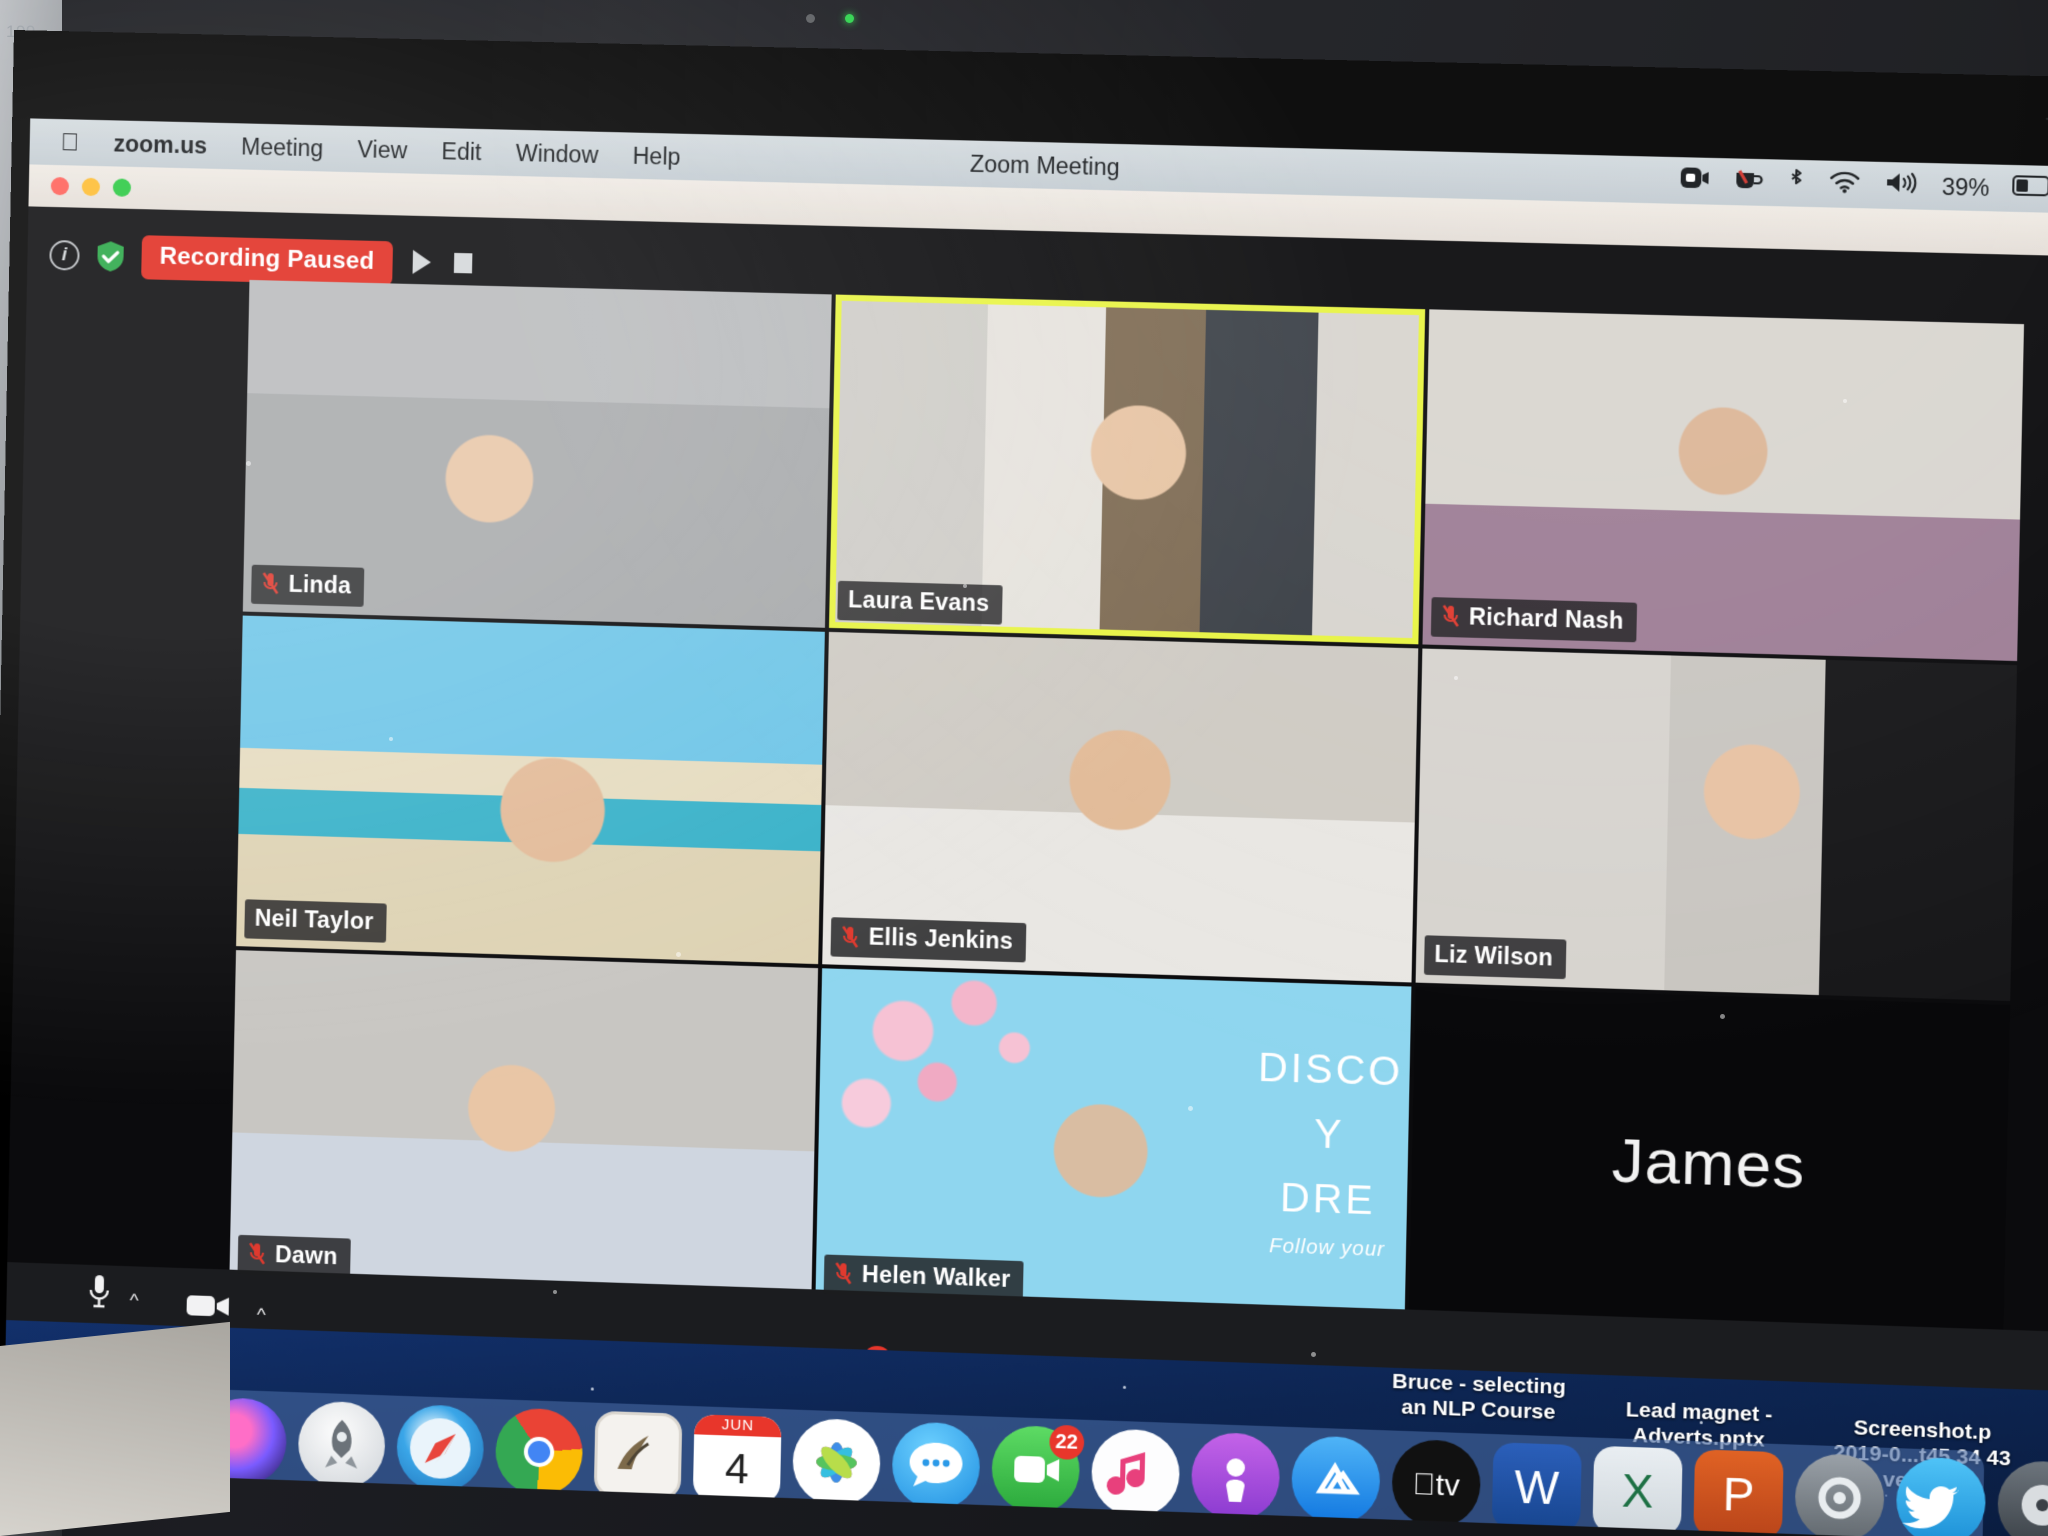  I want to click on word-icon: W, so click(1536, 1487).